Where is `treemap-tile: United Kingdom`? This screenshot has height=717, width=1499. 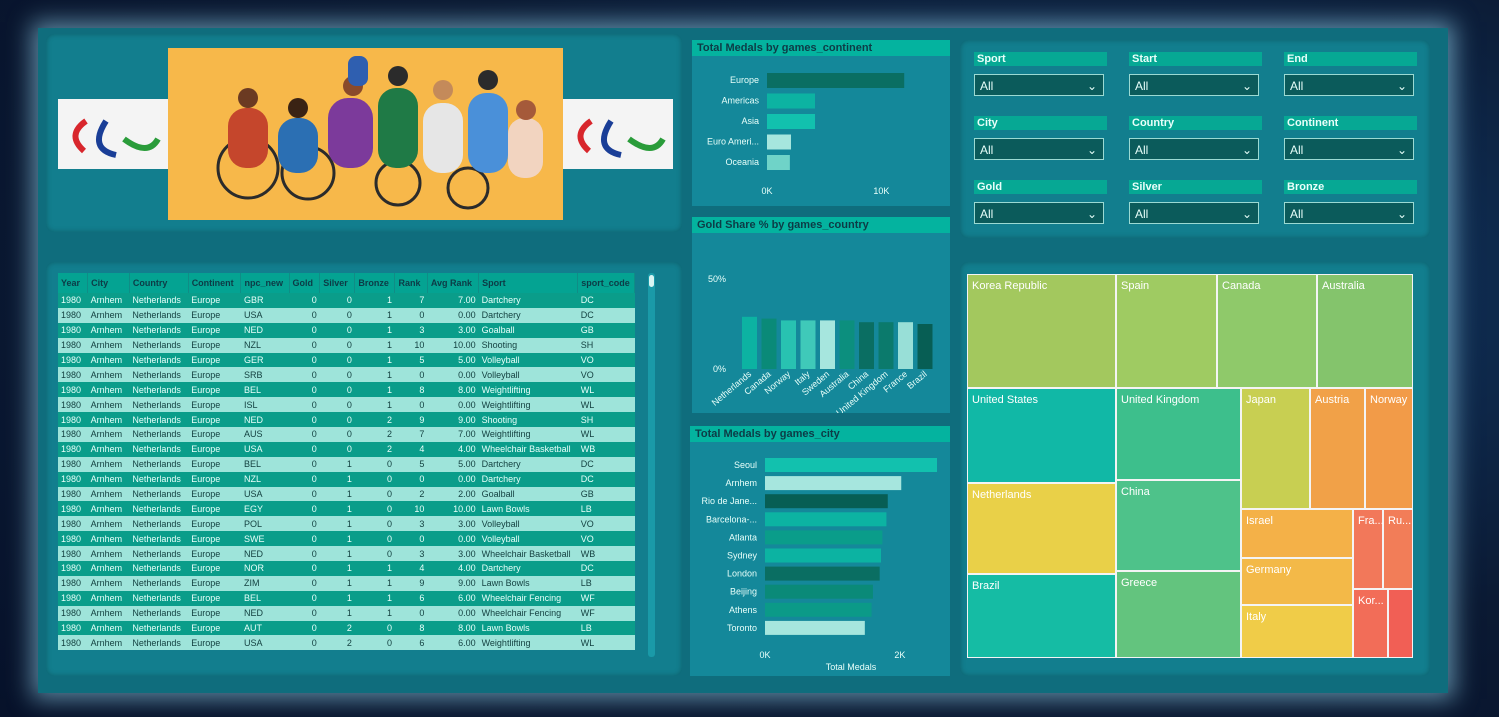 treemap-tile: United Kingdom is located at coordinates (1178, 434).